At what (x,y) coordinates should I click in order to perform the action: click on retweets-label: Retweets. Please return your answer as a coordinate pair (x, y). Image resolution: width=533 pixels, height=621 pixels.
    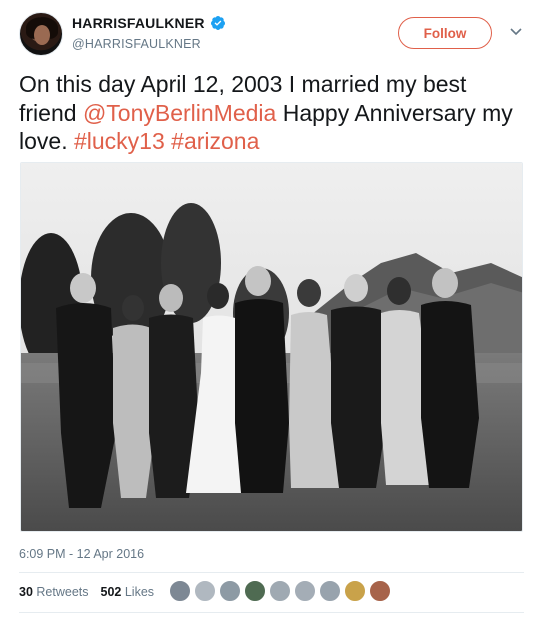
    Looking at the image, I should click on (62, 592).